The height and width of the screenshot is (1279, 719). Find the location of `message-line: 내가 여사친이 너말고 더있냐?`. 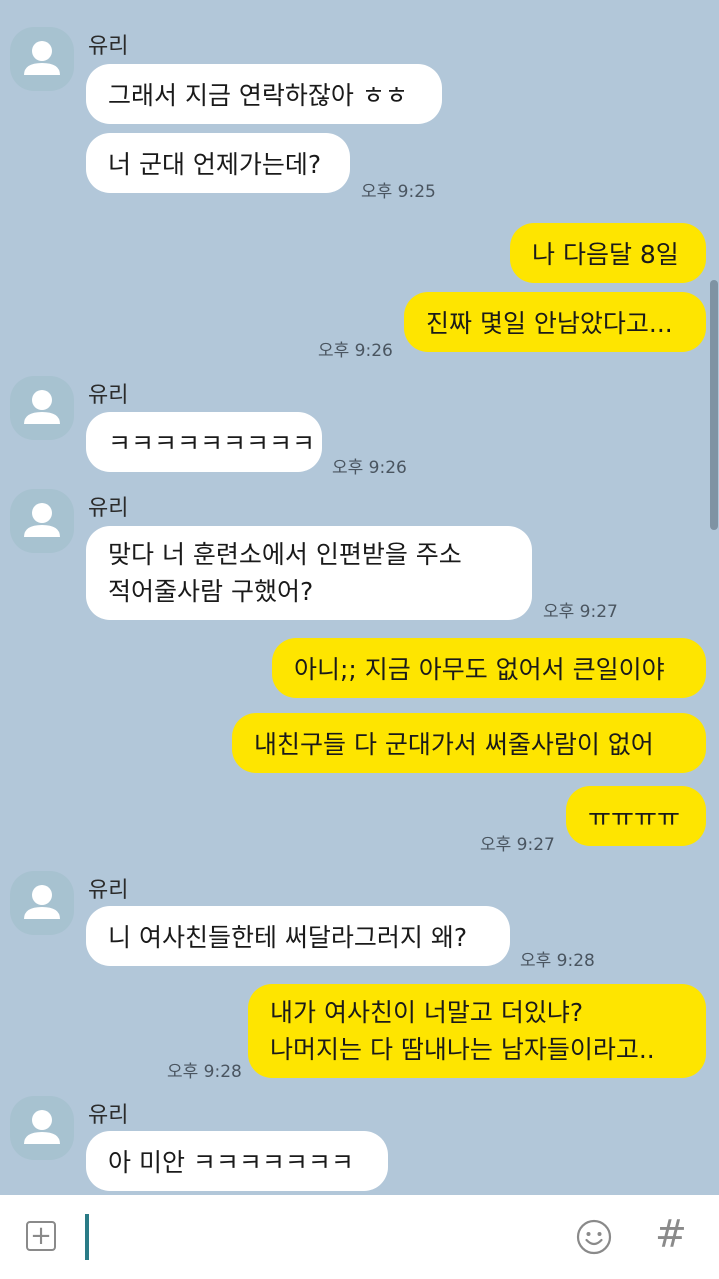

message-line: 내가 여사친이 너말고 더있냐? is located at coordinates (427, 1012).